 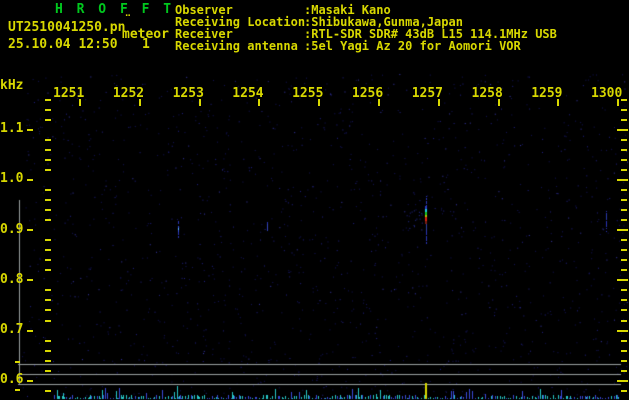 What do you see at coordinates (12, 279) in the screenshot?
I see `freq-label: 0.8` at bounding box center [12, 279].